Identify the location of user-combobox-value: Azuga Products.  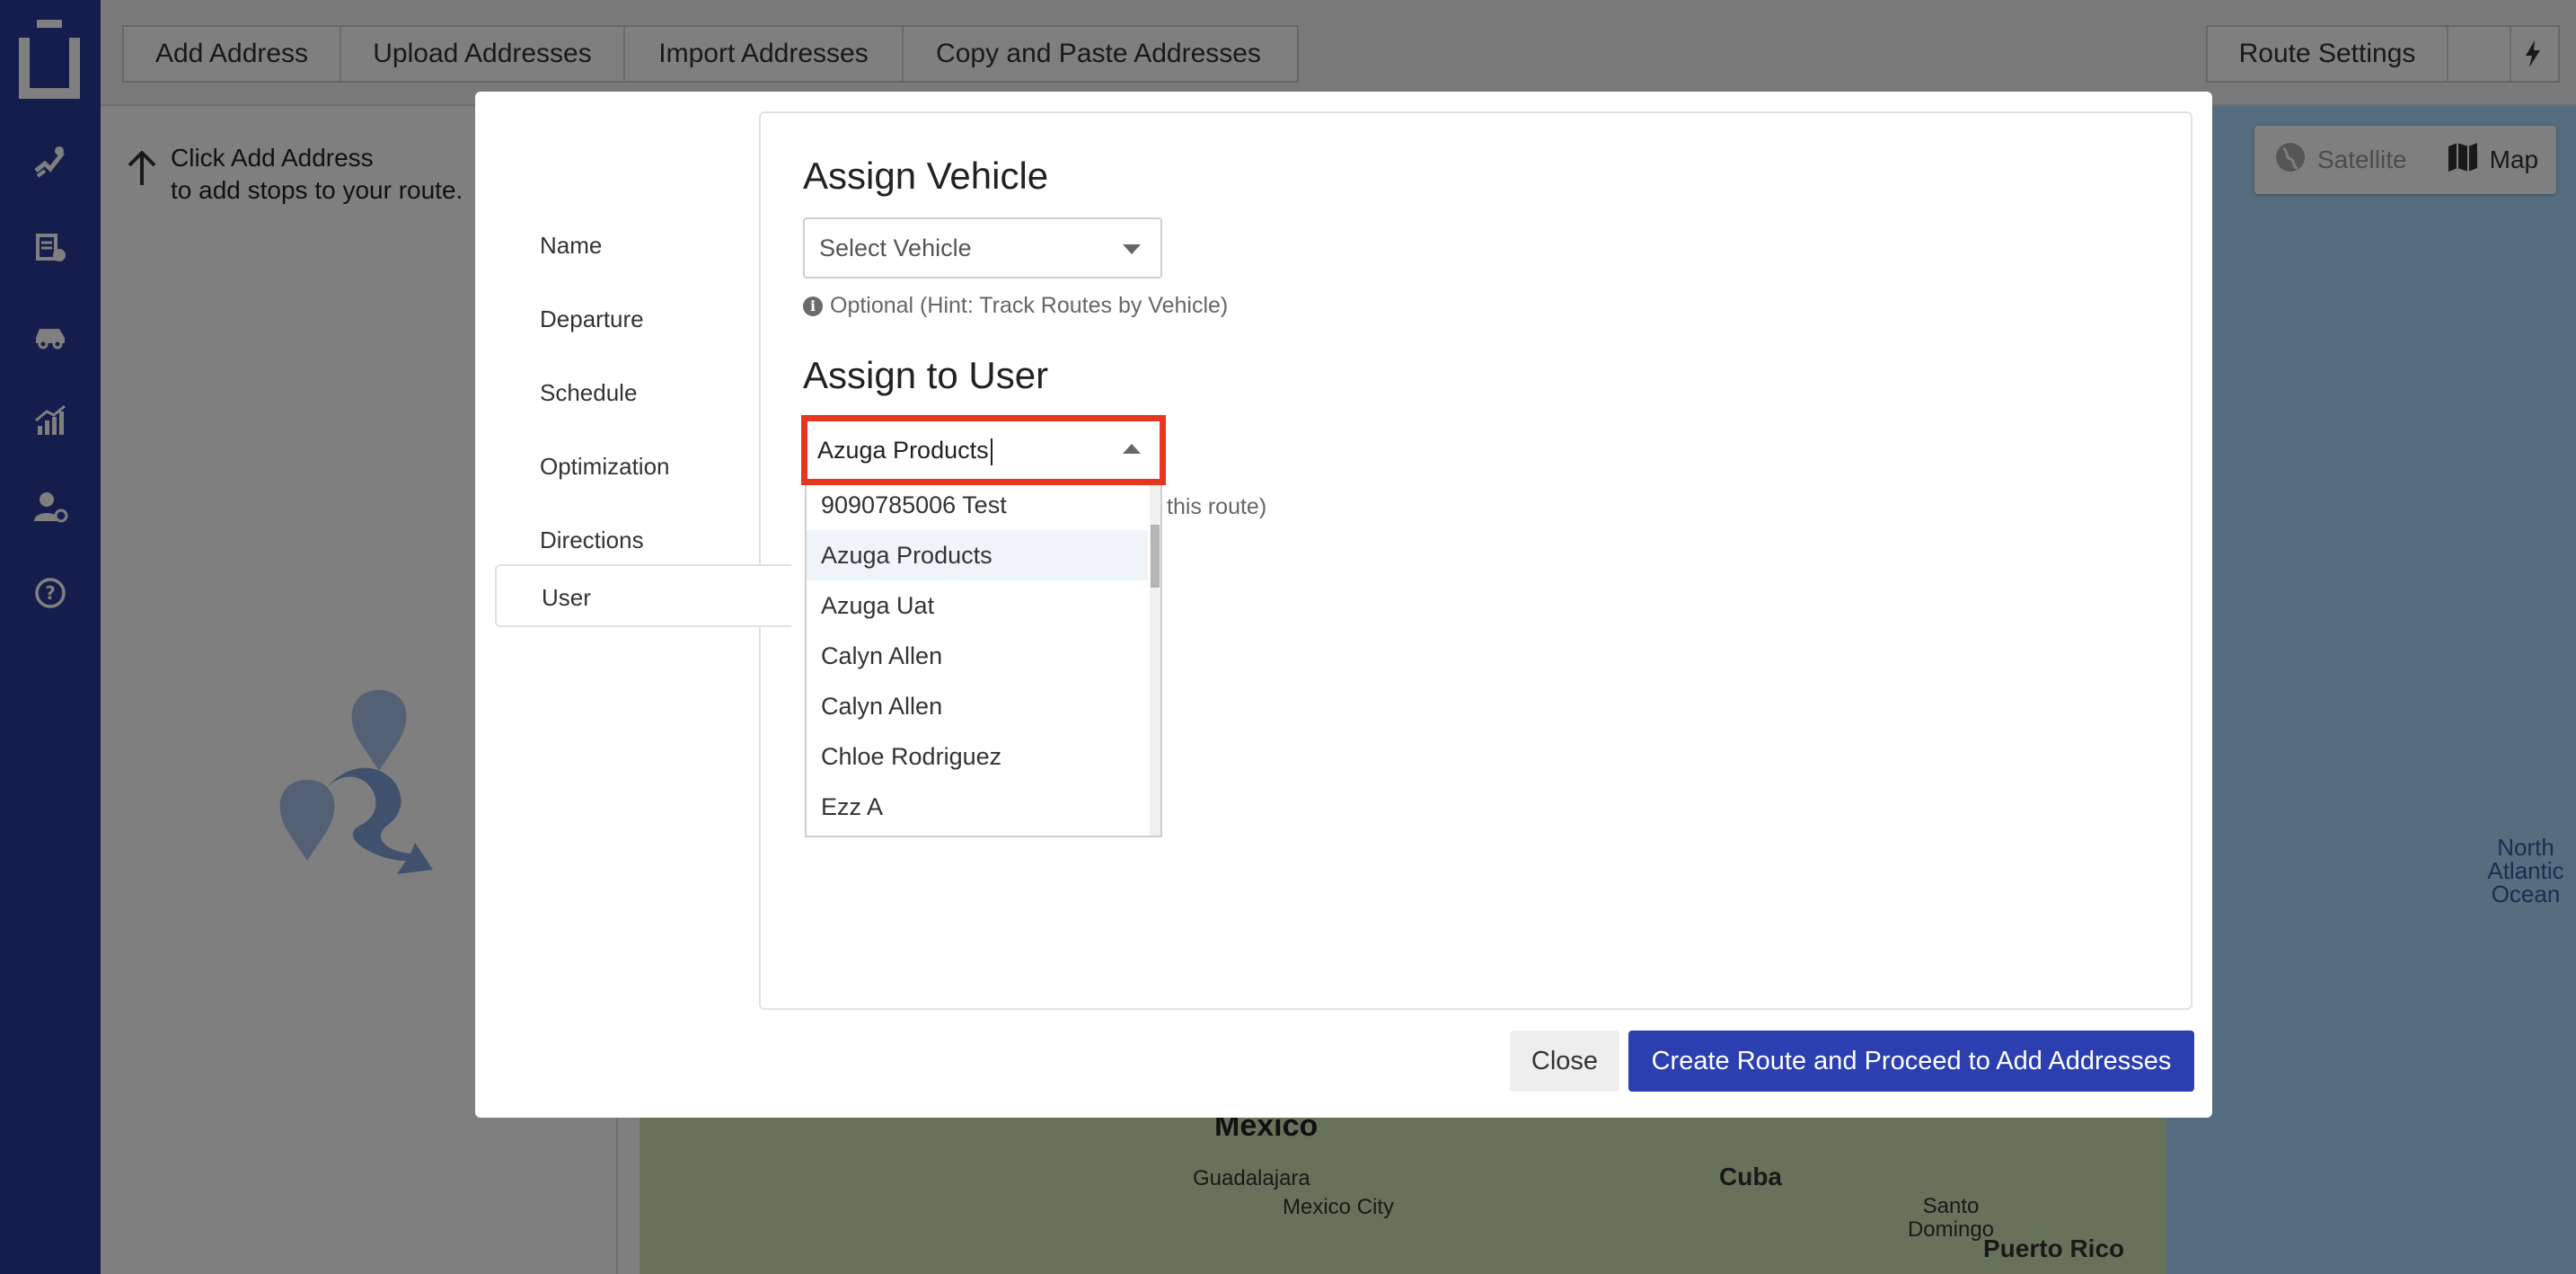
(903, 451).